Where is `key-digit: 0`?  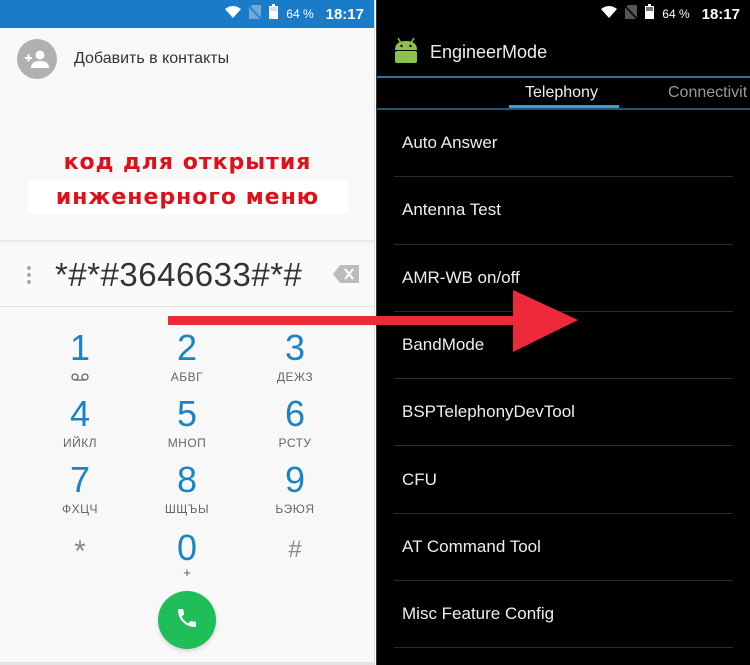 key-digit: 0 is located at coordinates (187, 547).